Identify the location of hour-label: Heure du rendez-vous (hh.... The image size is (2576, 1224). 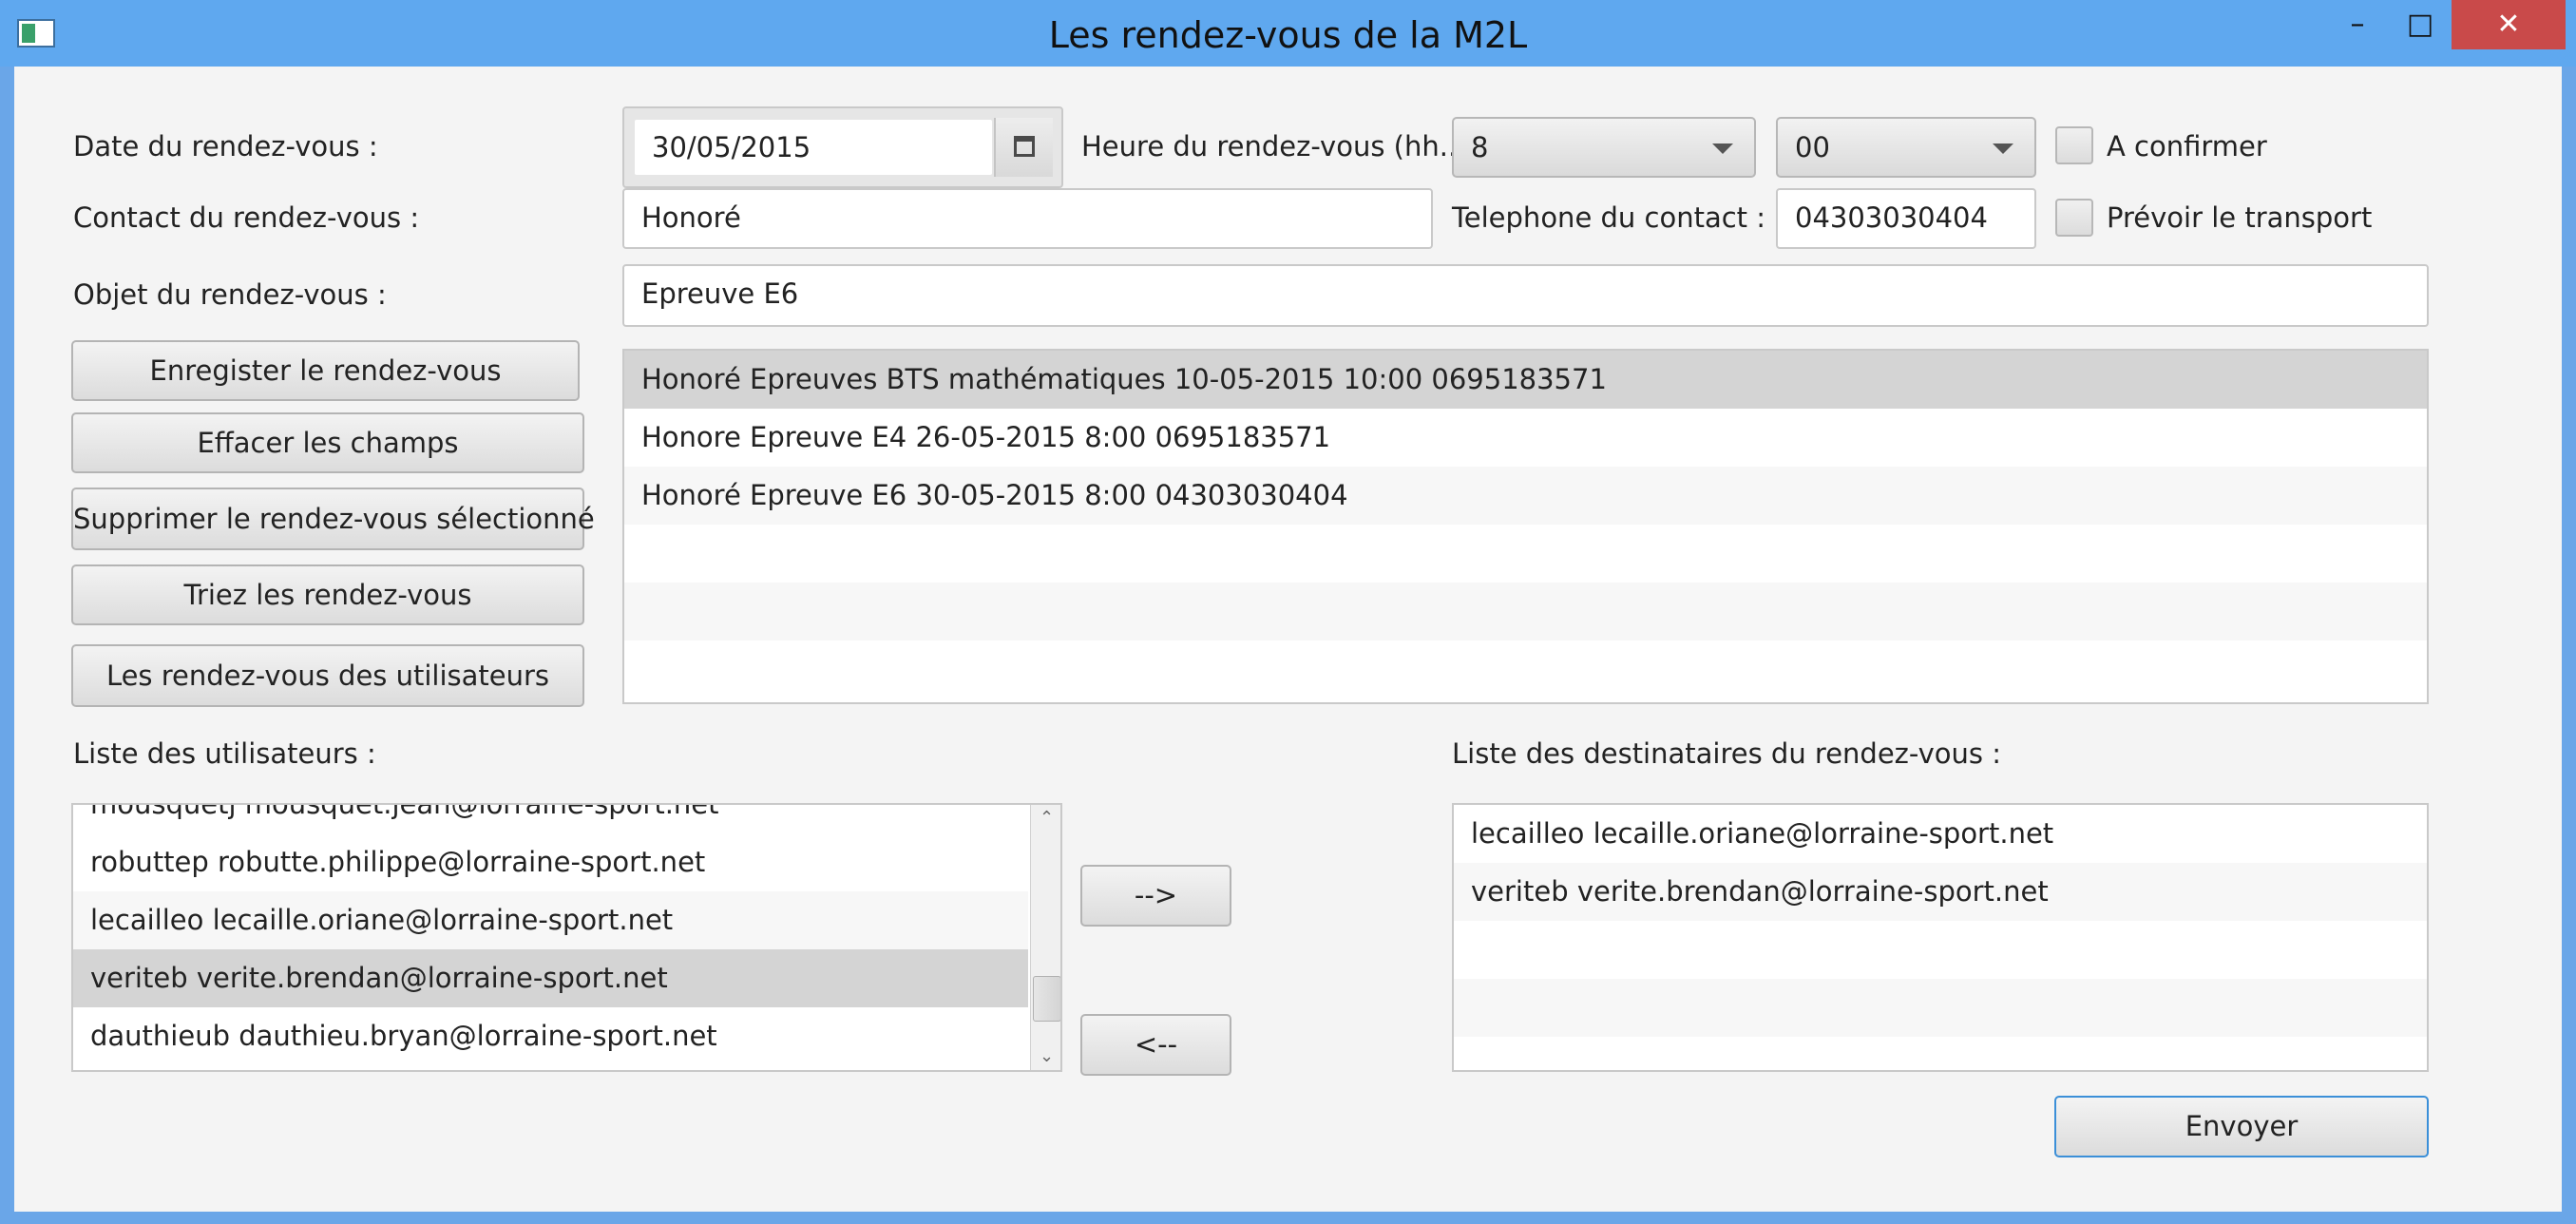
(1273, 147).